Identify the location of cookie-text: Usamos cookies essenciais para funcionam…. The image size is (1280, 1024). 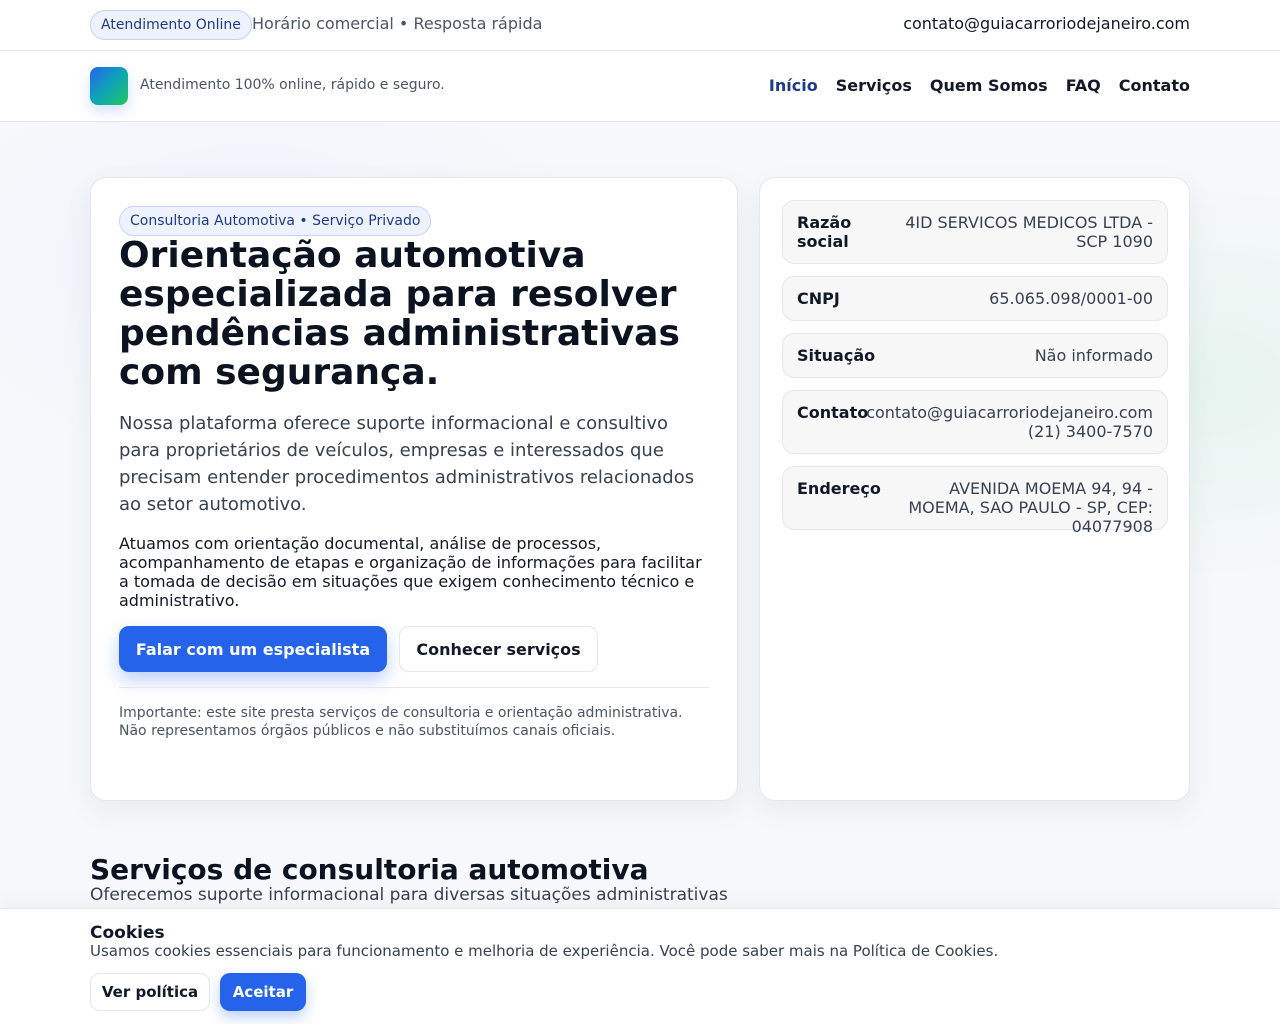
(544, 951).